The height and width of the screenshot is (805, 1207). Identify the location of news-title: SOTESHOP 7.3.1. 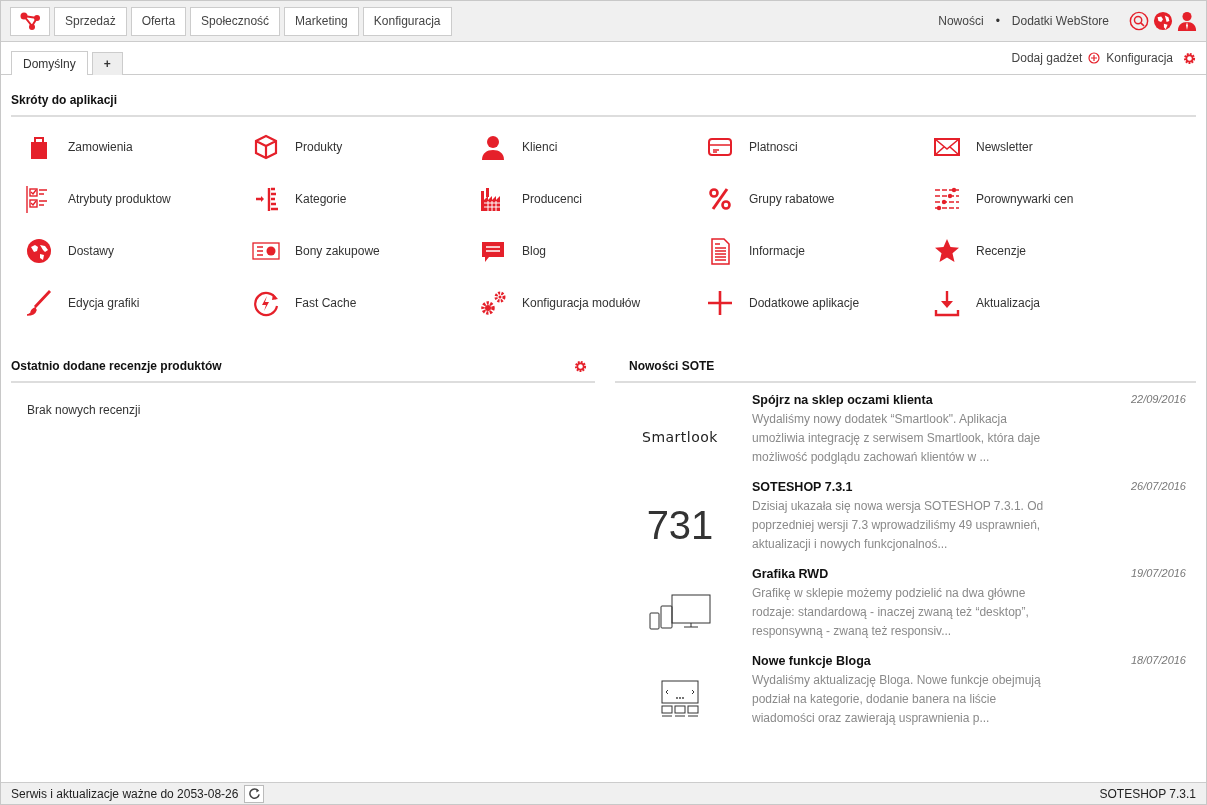
(907, 487).